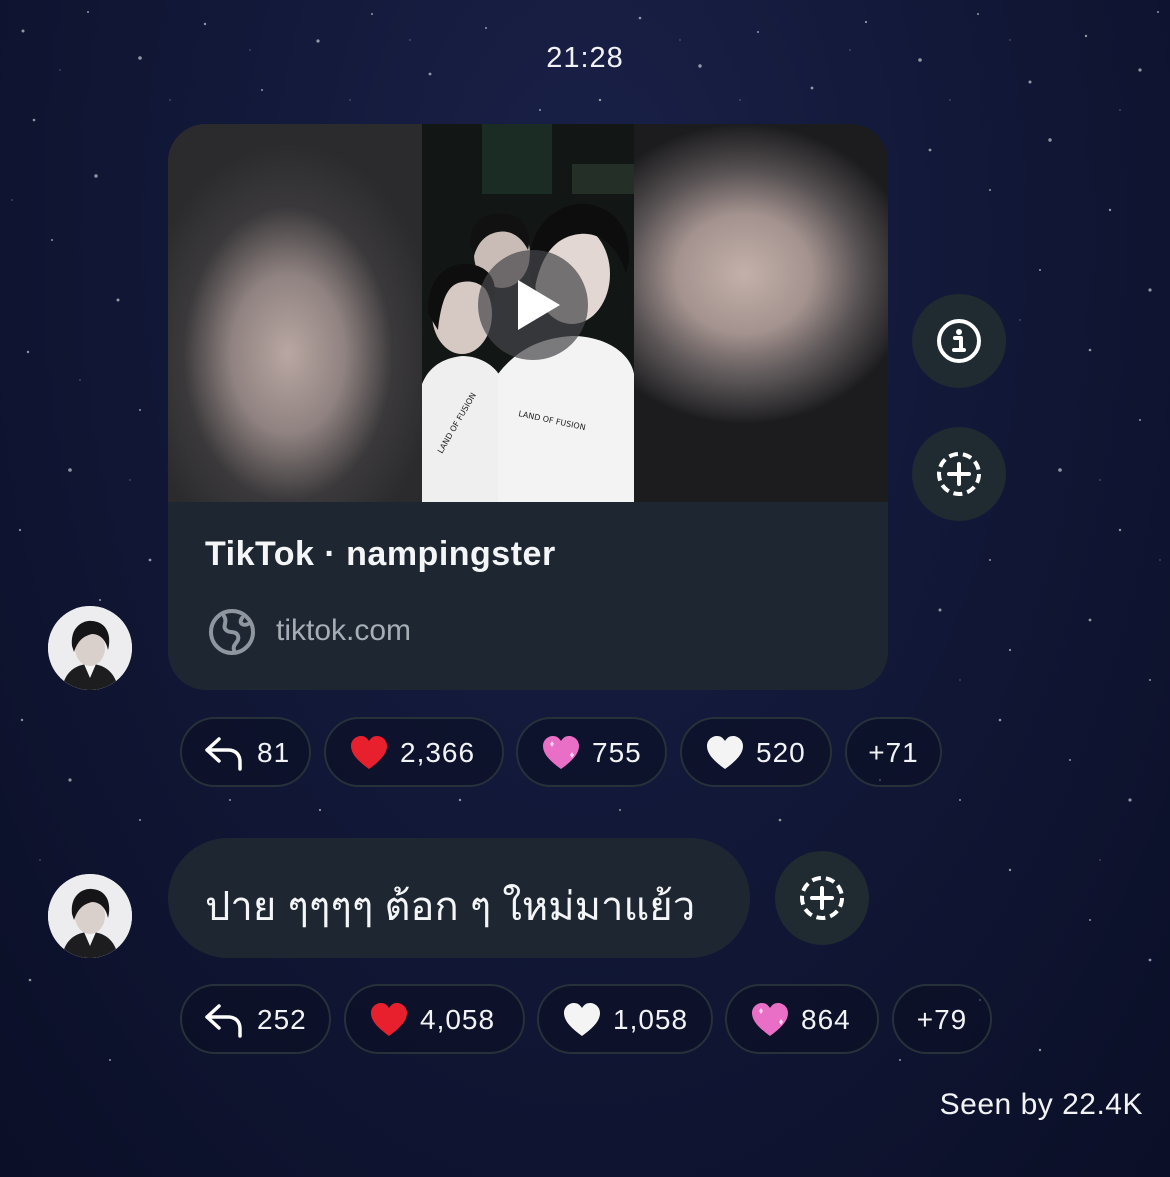  I want to click on pink-heart-reaction-pill: 864, so click(802, 1019).